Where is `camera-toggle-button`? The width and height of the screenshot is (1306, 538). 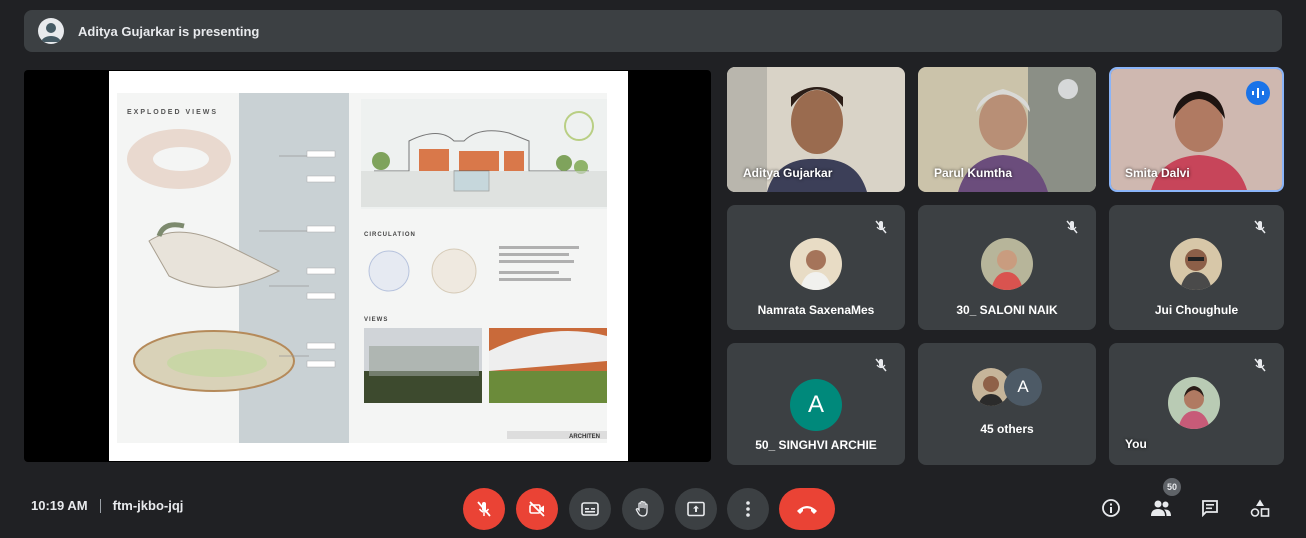 camera-toggle-button is located at coordinates (537, 509).